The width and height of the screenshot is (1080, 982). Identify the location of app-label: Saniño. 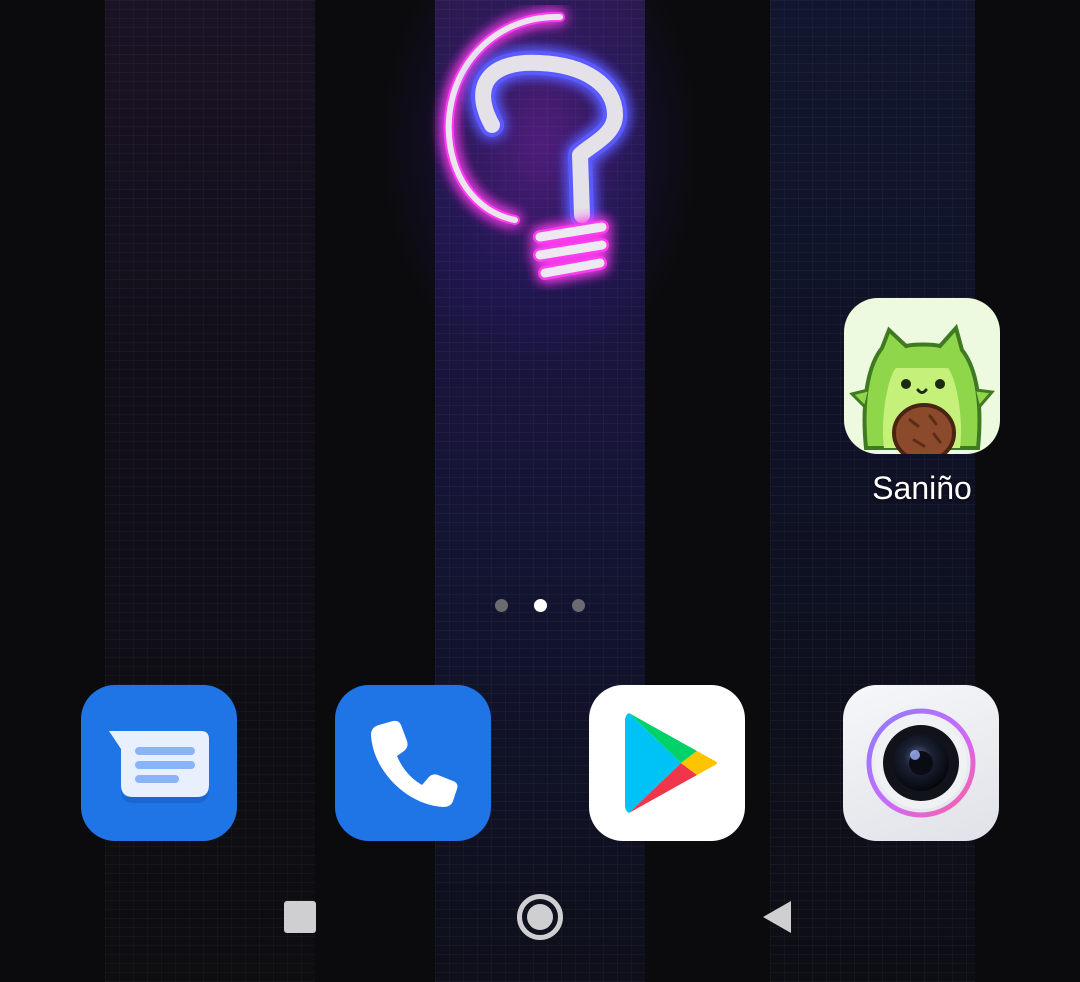
(922, 488).